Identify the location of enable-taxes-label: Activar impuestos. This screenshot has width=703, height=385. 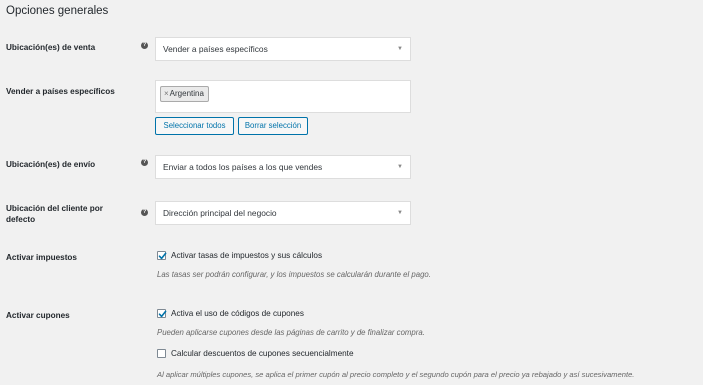
(41, 257).